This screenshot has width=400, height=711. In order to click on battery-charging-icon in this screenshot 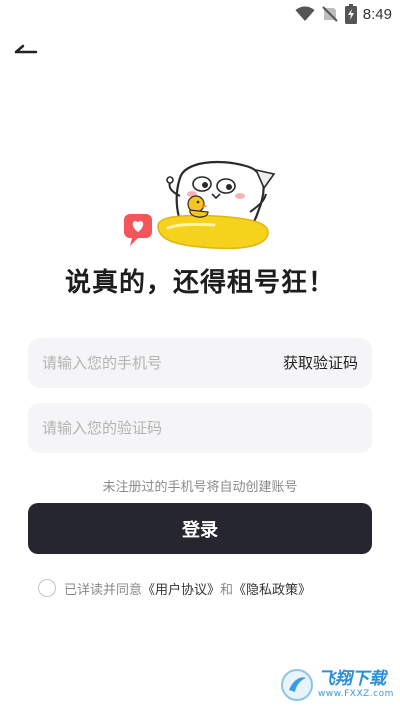, I will do `click(350, 14)`.